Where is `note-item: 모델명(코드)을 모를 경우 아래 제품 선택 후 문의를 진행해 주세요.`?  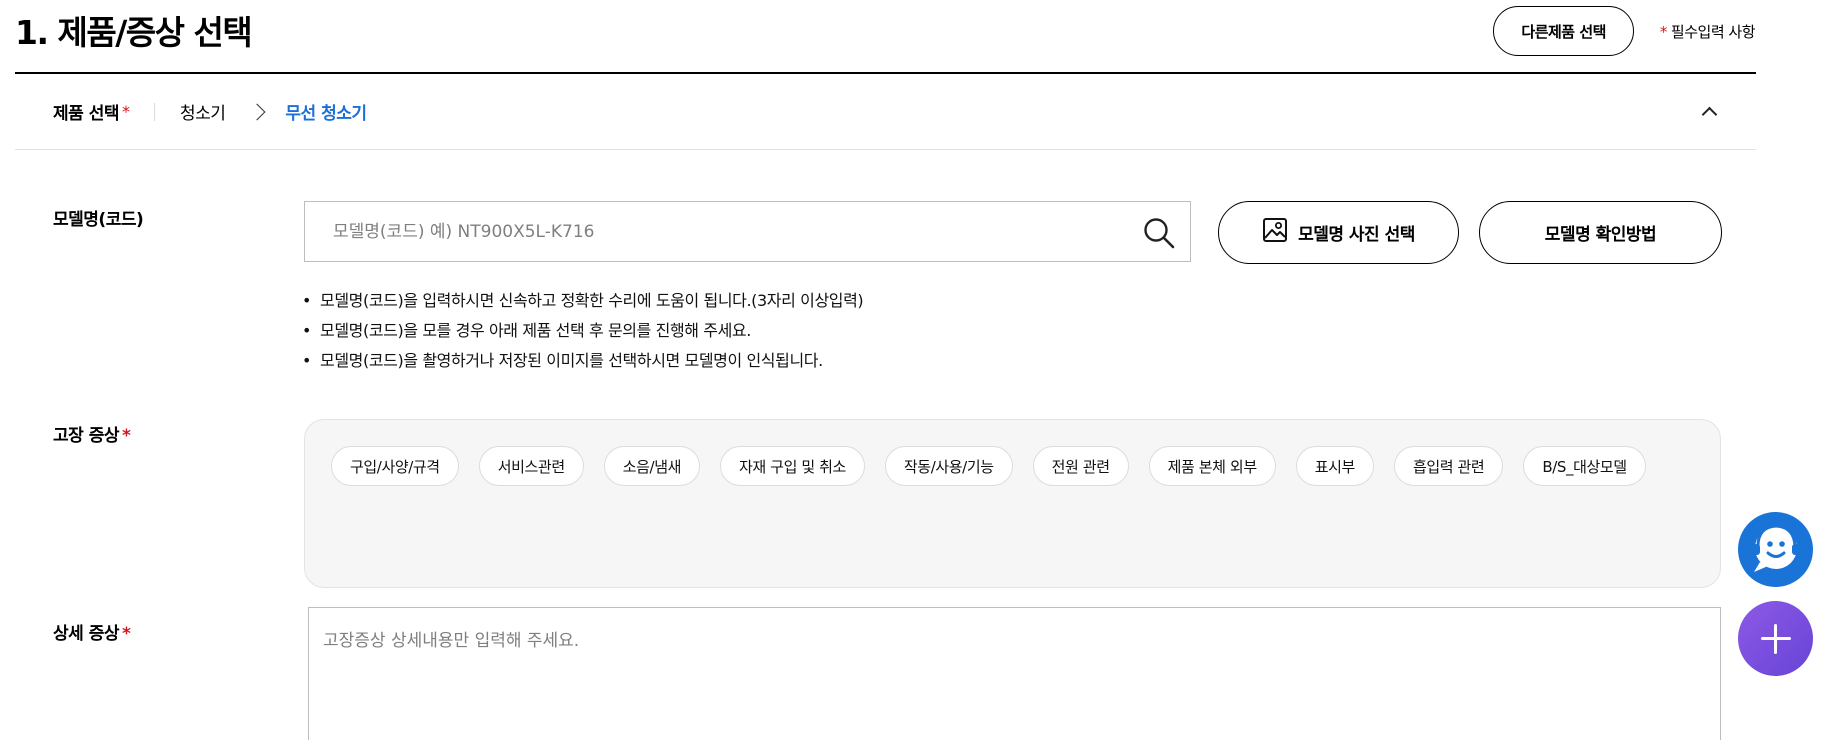
note-item: 모델명(코드)을 모를 경우 아래 제품 선택 후 문의를 진행해 주세요. is located at coordinates (582, 331).